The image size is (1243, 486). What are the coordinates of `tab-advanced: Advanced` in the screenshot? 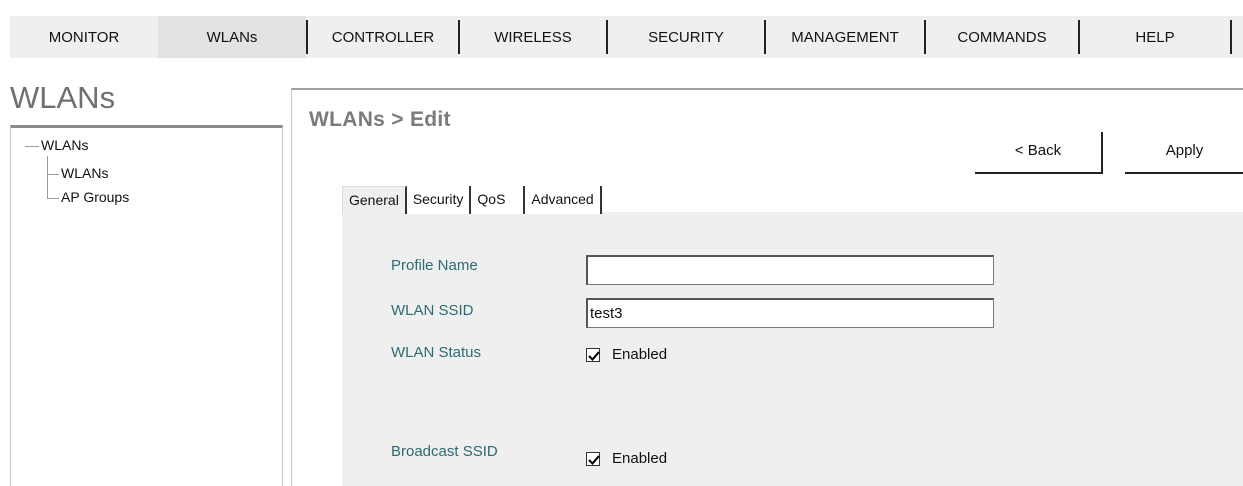 It's located at (563, 200).